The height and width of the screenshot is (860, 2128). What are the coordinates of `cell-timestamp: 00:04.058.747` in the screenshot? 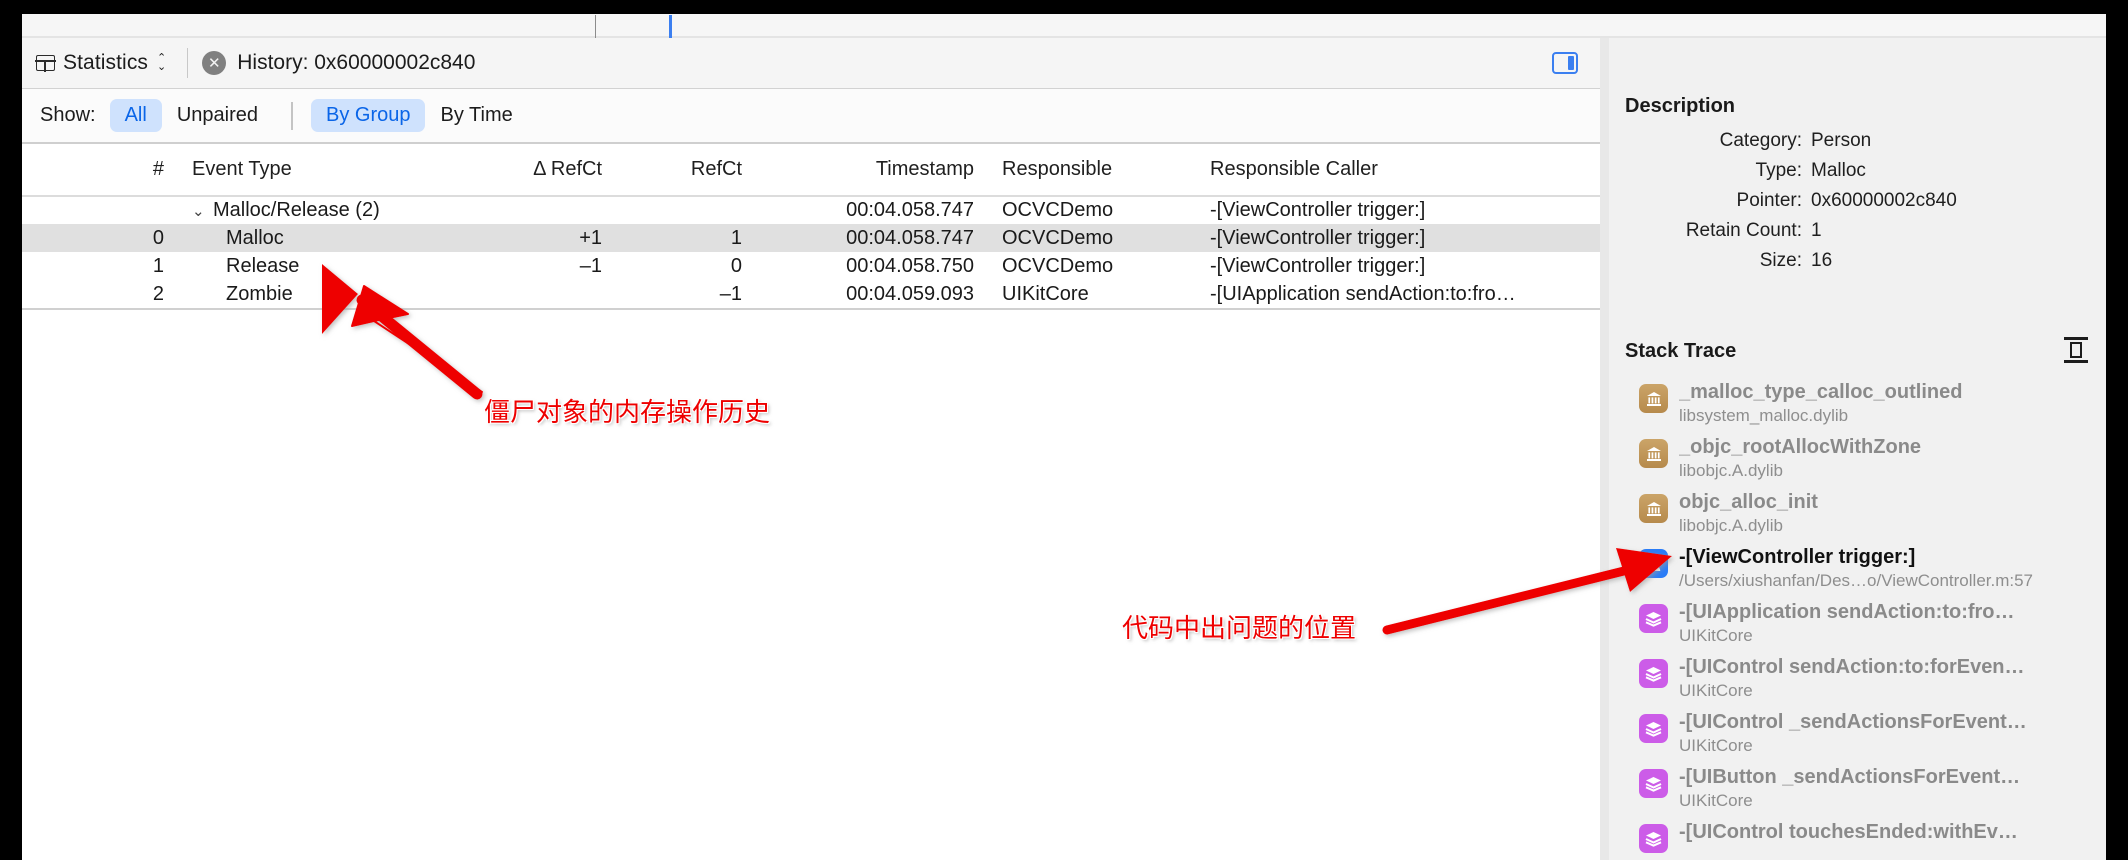 It's located at (910, 210).